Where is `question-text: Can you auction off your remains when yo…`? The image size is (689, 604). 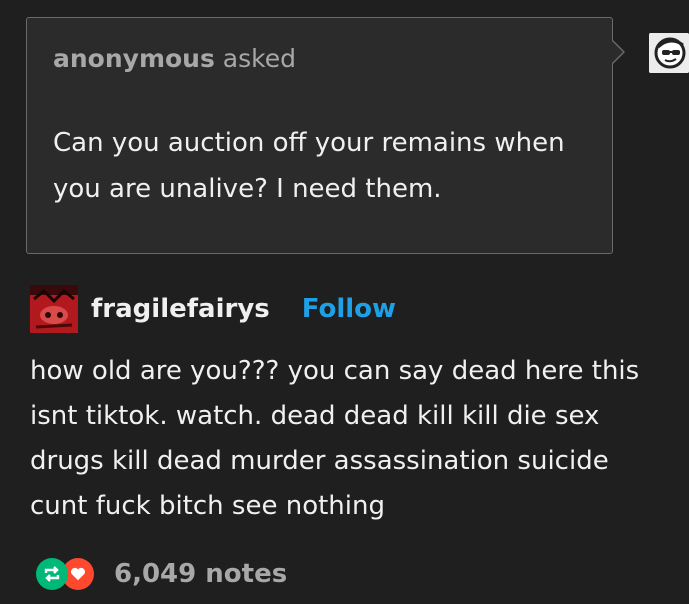
question-text: Can you auction off your remains when yo… is located at coordinates (309, 166).